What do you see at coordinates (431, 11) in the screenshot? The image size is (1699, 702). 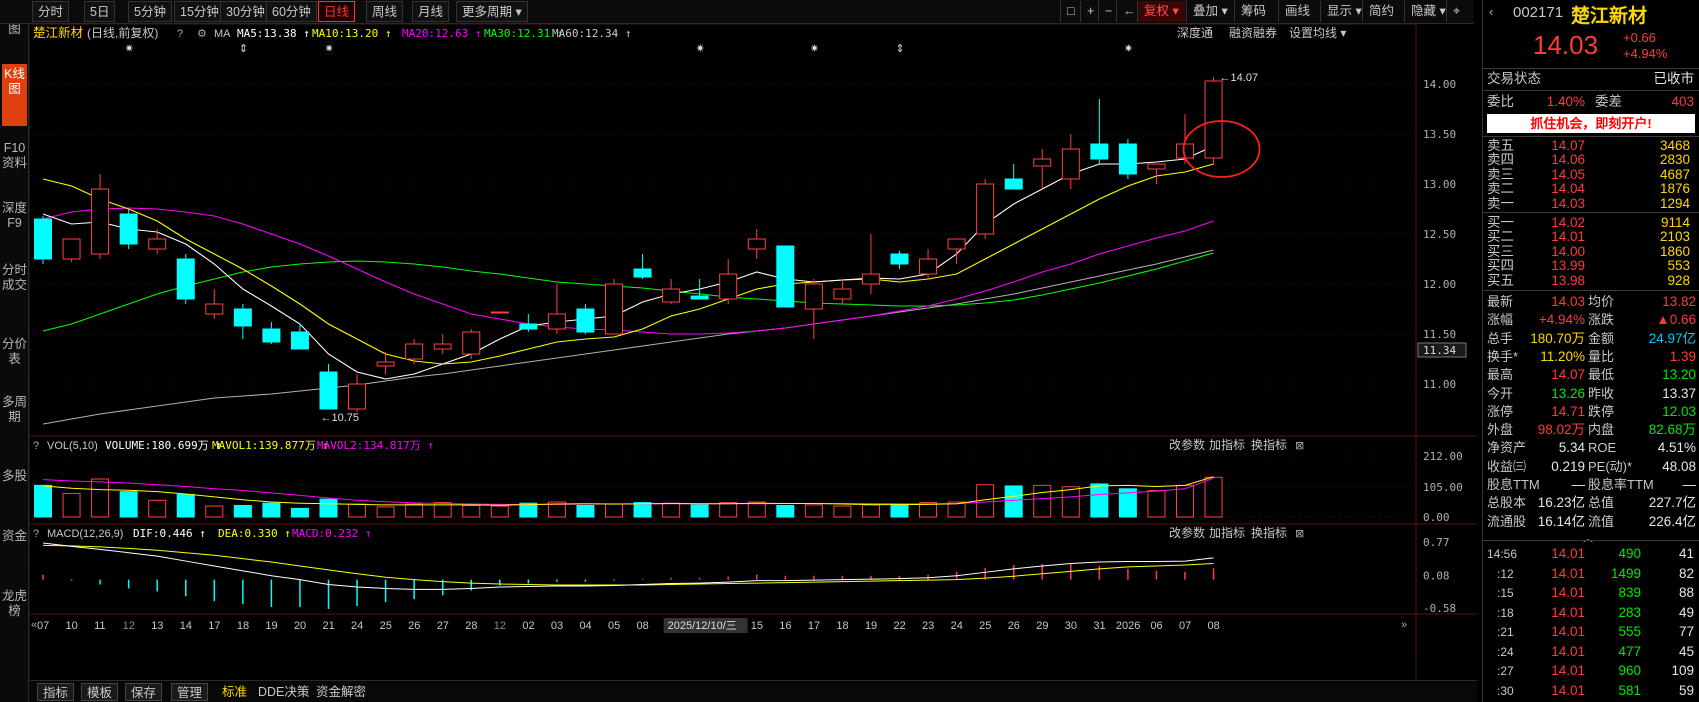 I see `period-8: 月线` at bounding box center [431, 11].